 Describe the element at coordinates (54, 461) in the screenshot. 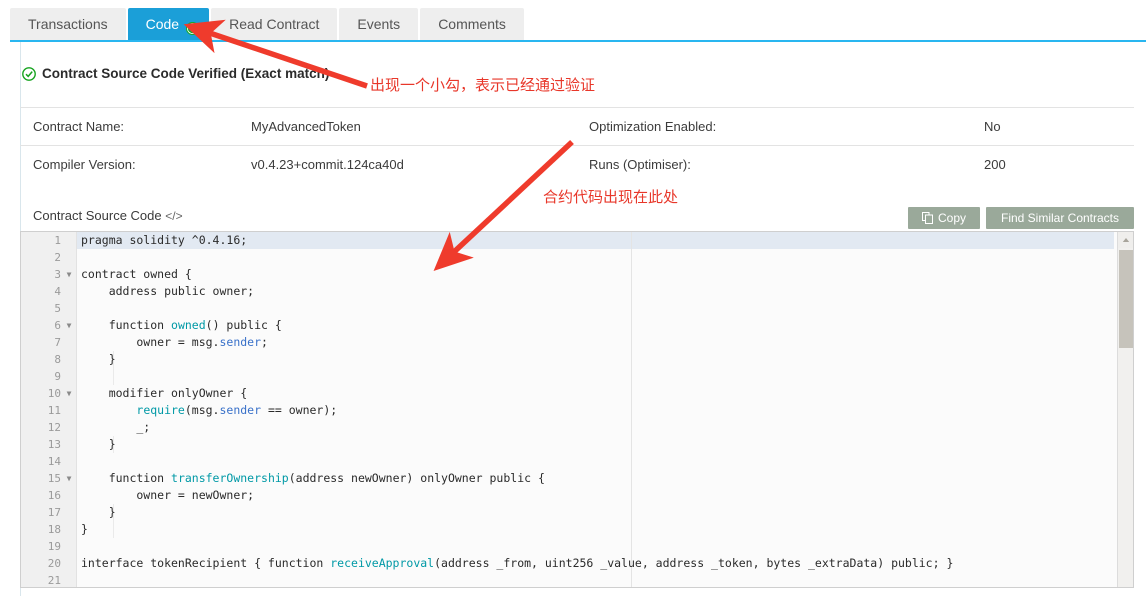

I see `line-number: 14` at that location.